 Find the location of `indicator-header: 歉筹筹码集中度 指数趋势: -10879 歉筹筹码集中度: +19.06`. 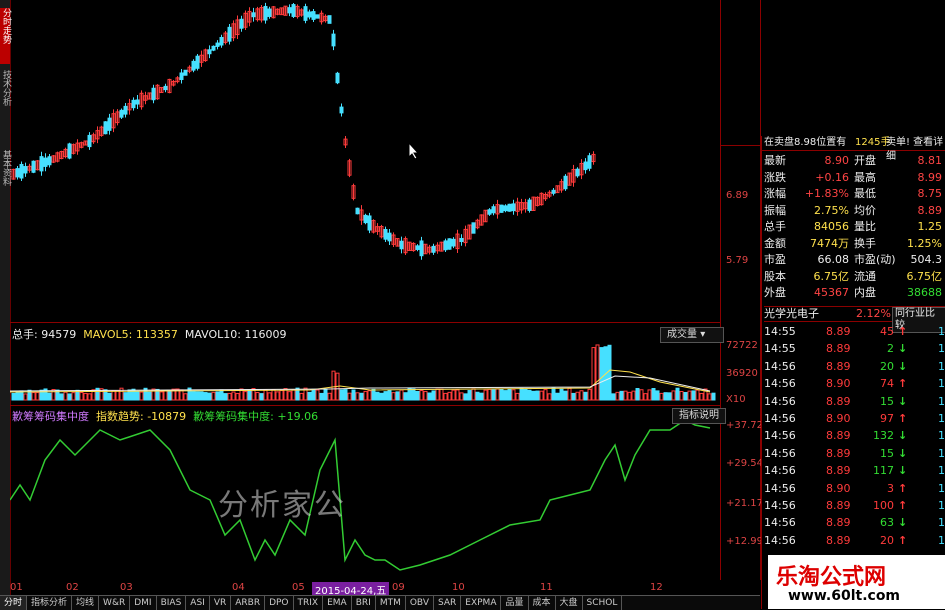

indicator-header: 歉筹筹码集中度 指数趋势: -10879 歉筹筹码集中度: +19.06 is located at coordinates (165, 416).